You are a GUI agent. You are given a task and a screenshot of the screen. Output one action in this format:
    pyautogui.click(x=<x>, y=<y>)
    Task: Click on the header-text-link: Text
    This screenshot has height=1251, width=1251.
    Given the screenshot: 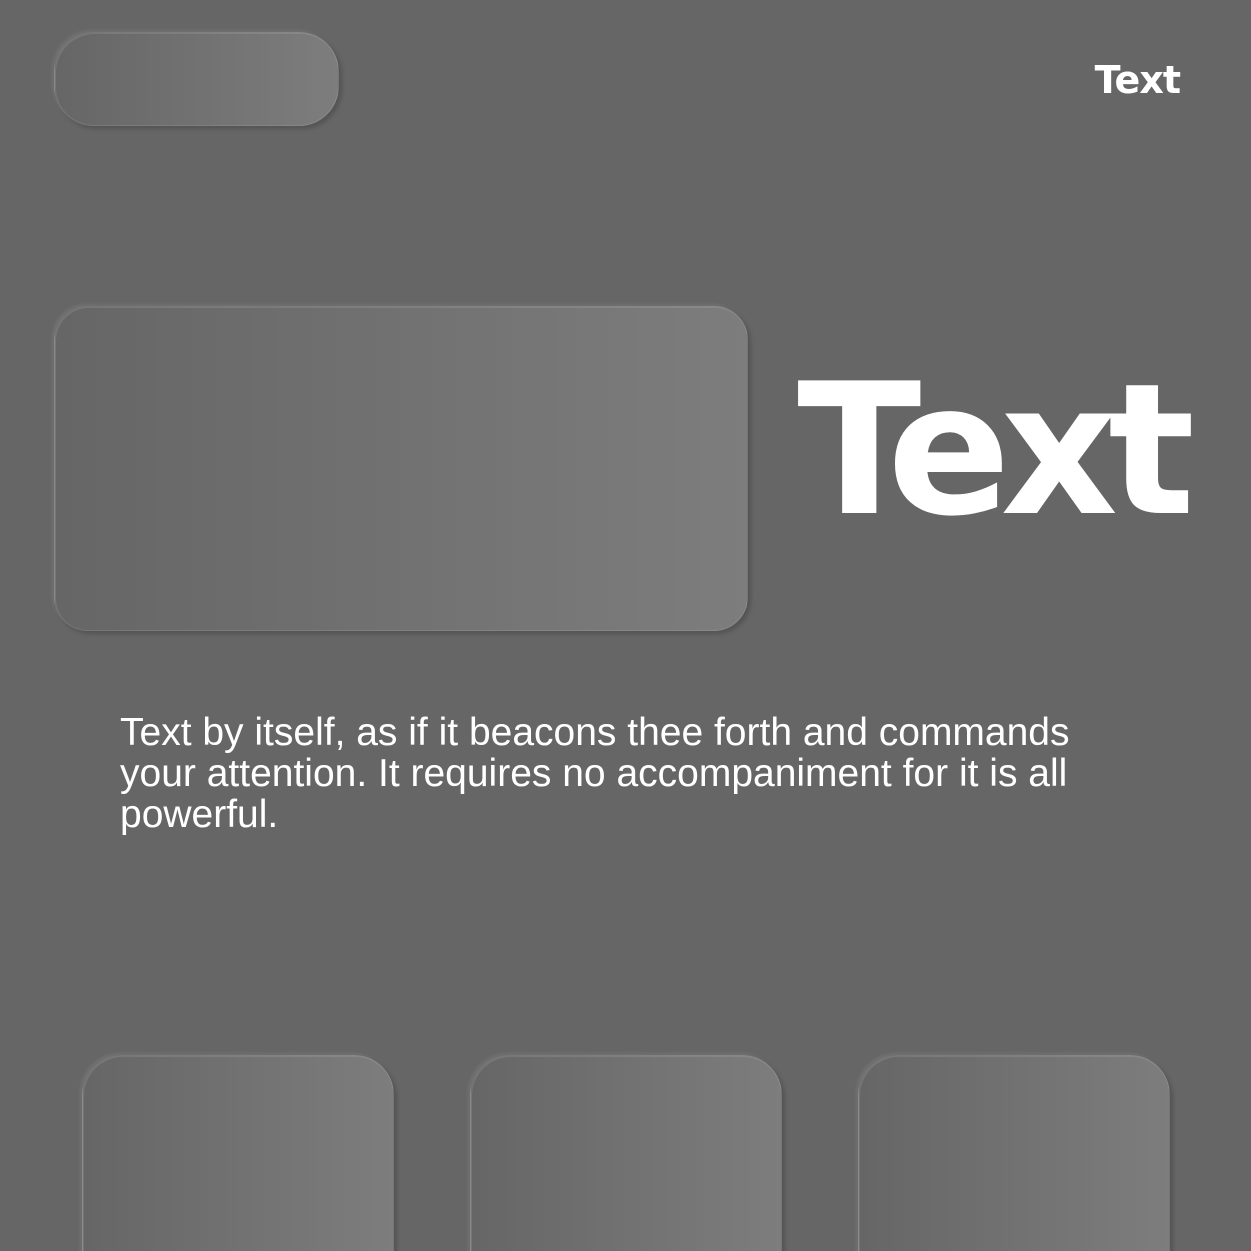 What is the action you would take?
    pyautogui.click(x=1138, y=80)
    